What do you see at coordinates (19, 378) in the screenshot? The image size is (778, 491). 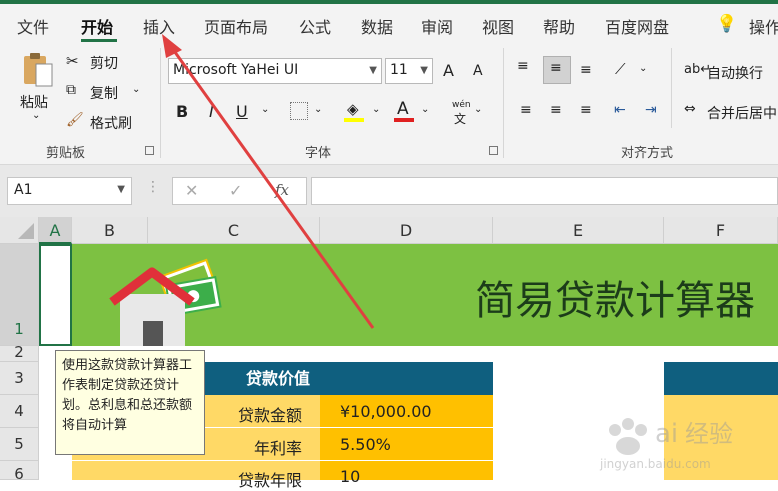 I see `row-header-3: 3` at bounding box center [19, 378].